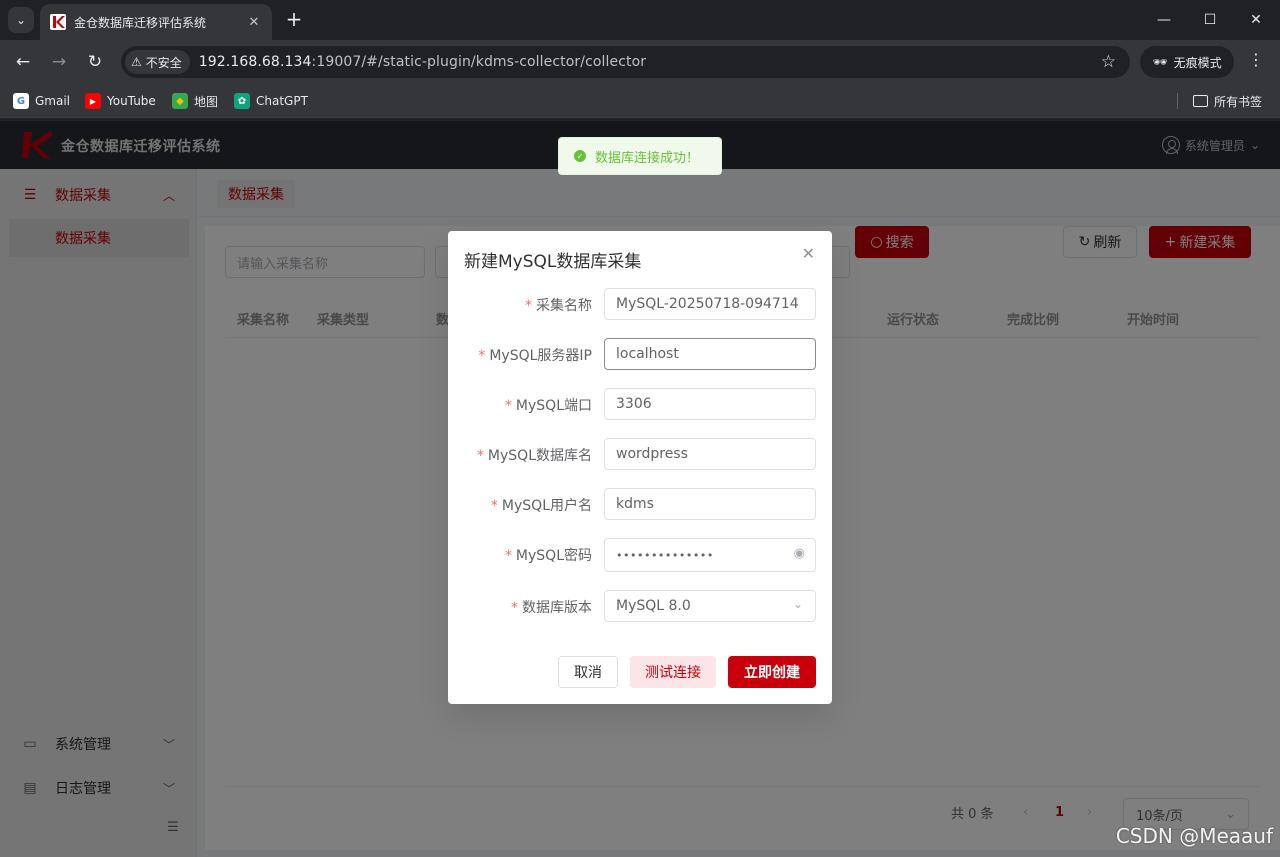 The width and height of the screenshot is (1280, 857). I want to click on bookmarks-bar: G Gmail ▶ YouTube ◆ 地图 ✿ ChatGPT 所有书签, so click(640, 101).